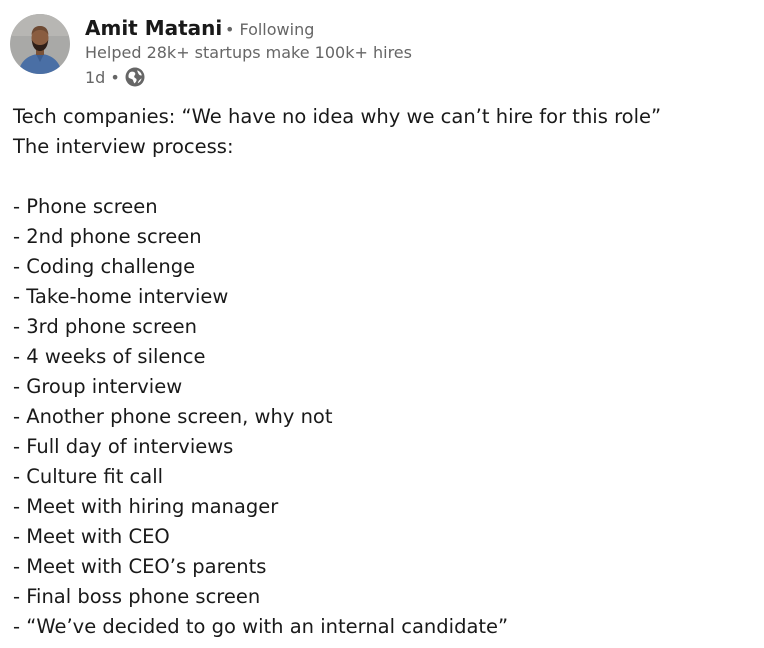  Describe the element at coordinates (107, 236) in the screenshot. I see `list-item: - 2nd phone screen` at that location.